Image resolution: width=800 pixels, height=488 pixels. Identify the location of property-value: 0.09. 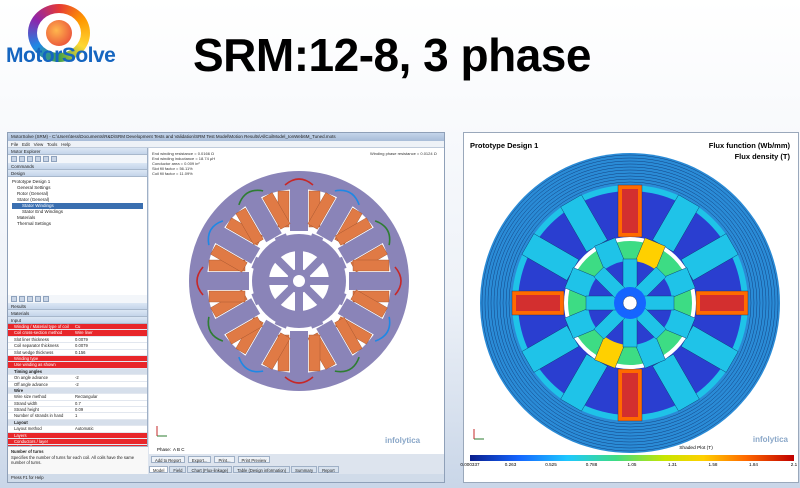
(109, 409).